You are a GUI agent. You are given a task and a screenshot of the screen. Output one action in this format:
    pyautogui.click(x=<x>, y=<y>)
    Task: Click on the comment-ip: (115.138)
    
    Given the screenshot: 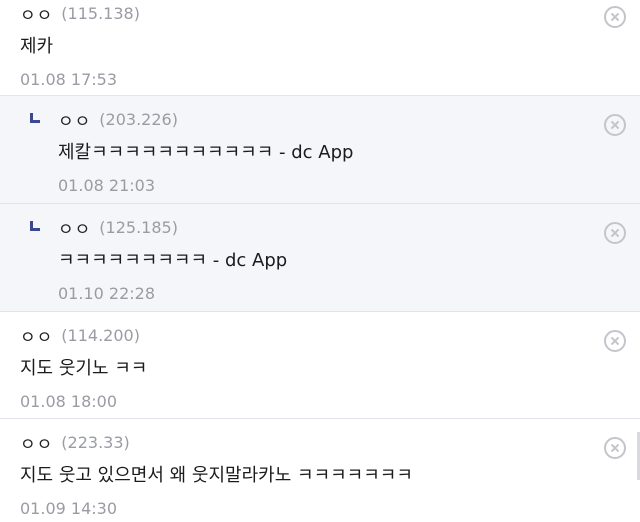 What is the action you would take?
    pyautogui.click(x=100, y=13)
    